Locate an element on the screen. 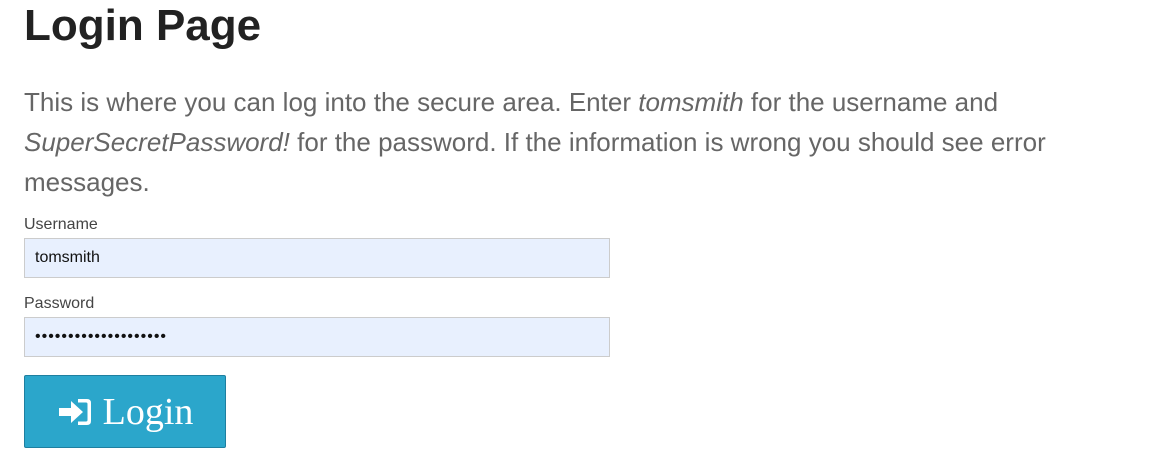 This screenshot has height=460, width=1158. login-button: Login is located at coordinates (125, 411).